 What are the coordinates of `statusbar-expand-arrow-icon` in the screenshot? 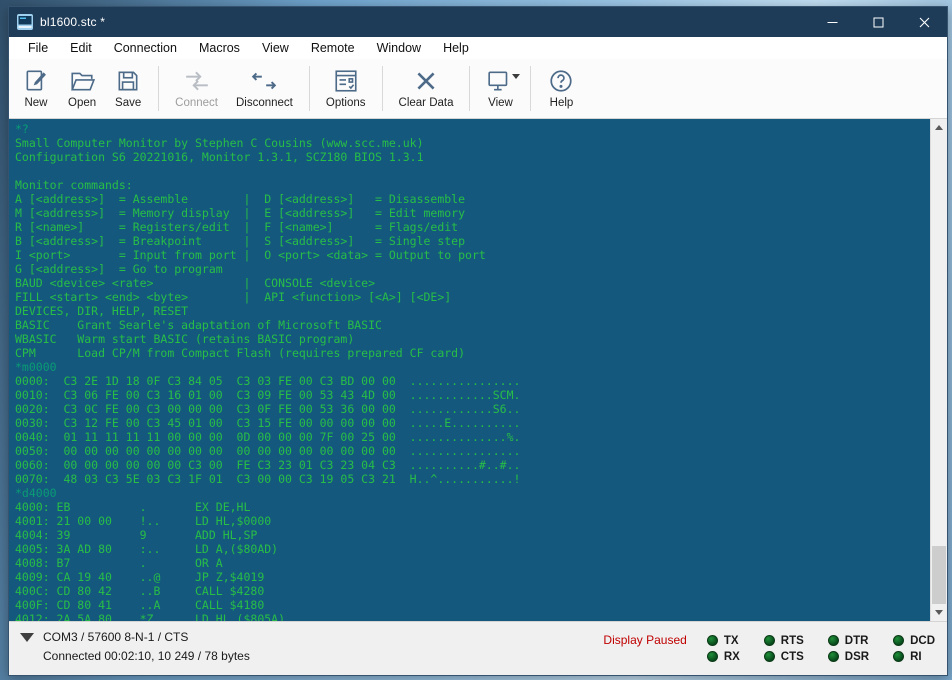 It's located at (27, 637).